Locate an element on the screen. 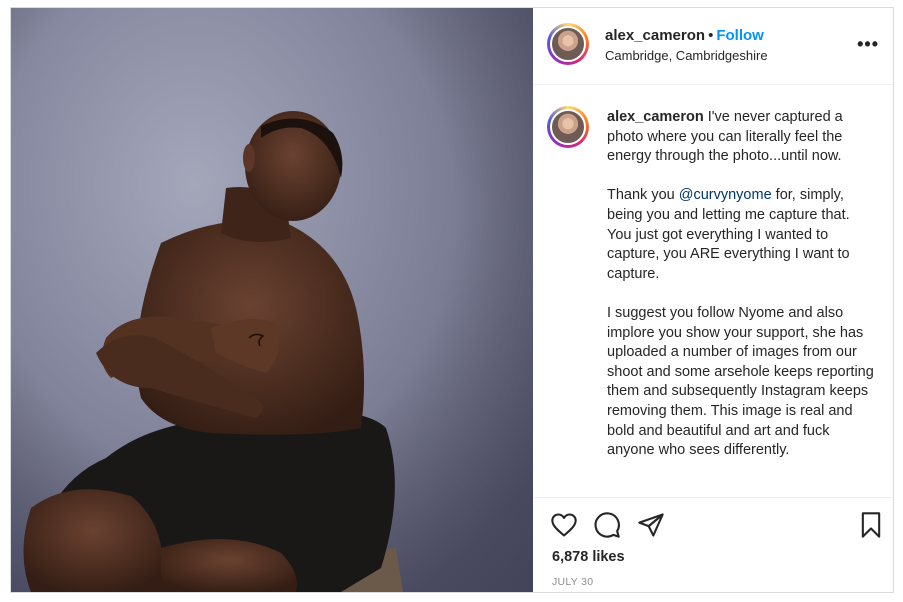 This screenshot has height=602, width=903. paper-plane-icon is located at coordinates (651, 525).